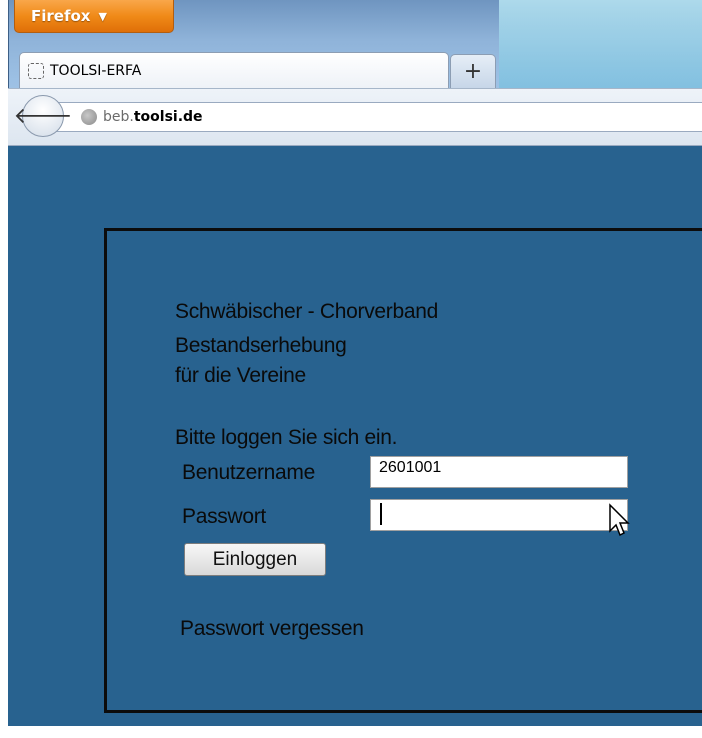 This screenshot has width=702, height=738. I want to click on back-button: 🡐, so click(43, 116).